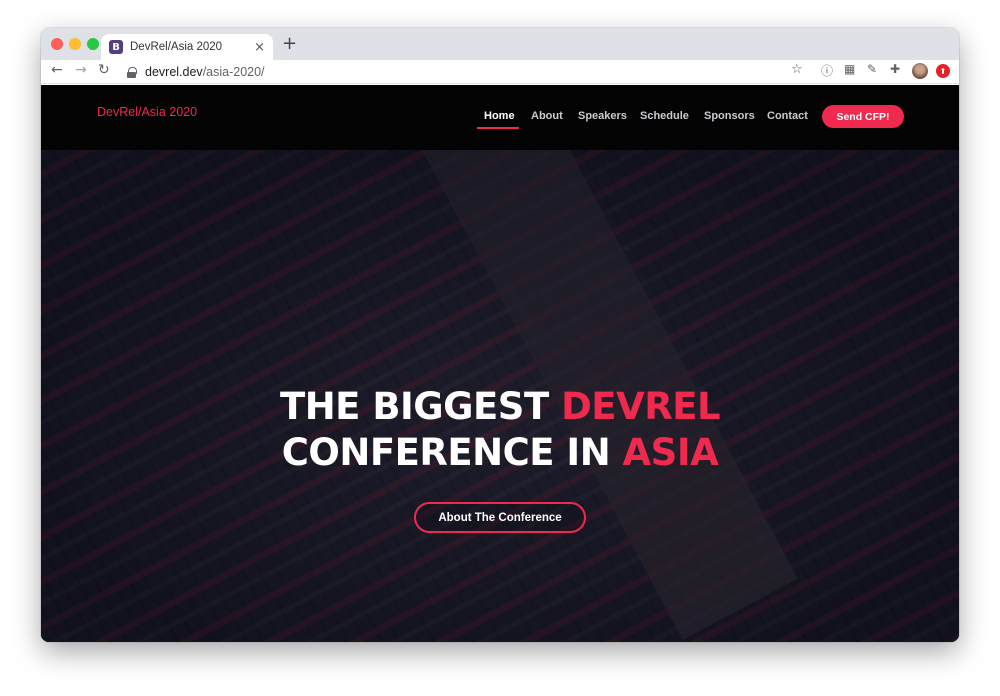  Describe the element at coordinates (797, 69) in the screenshot. I see `star-icon: ☆` at that location.